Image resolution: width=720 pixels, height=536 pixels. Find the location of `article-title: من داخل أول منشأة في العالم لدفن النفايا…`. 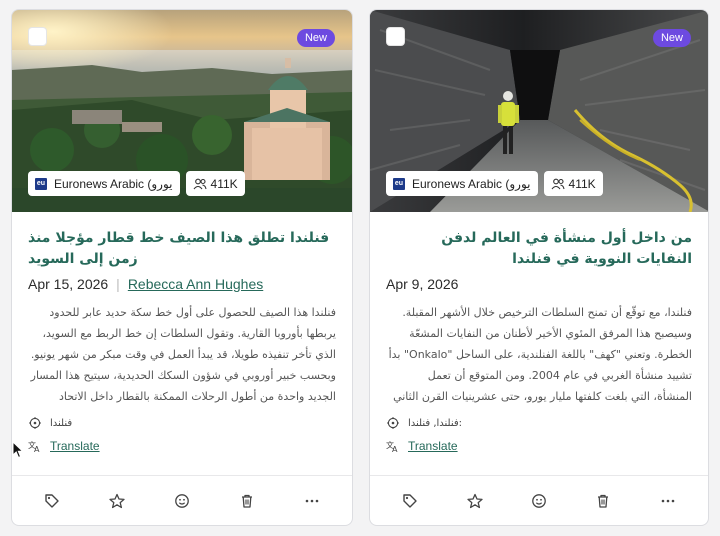

article-title: من داخل أول منشأة في العالم لدفن النفايا… is located at coordinates (539, 249).